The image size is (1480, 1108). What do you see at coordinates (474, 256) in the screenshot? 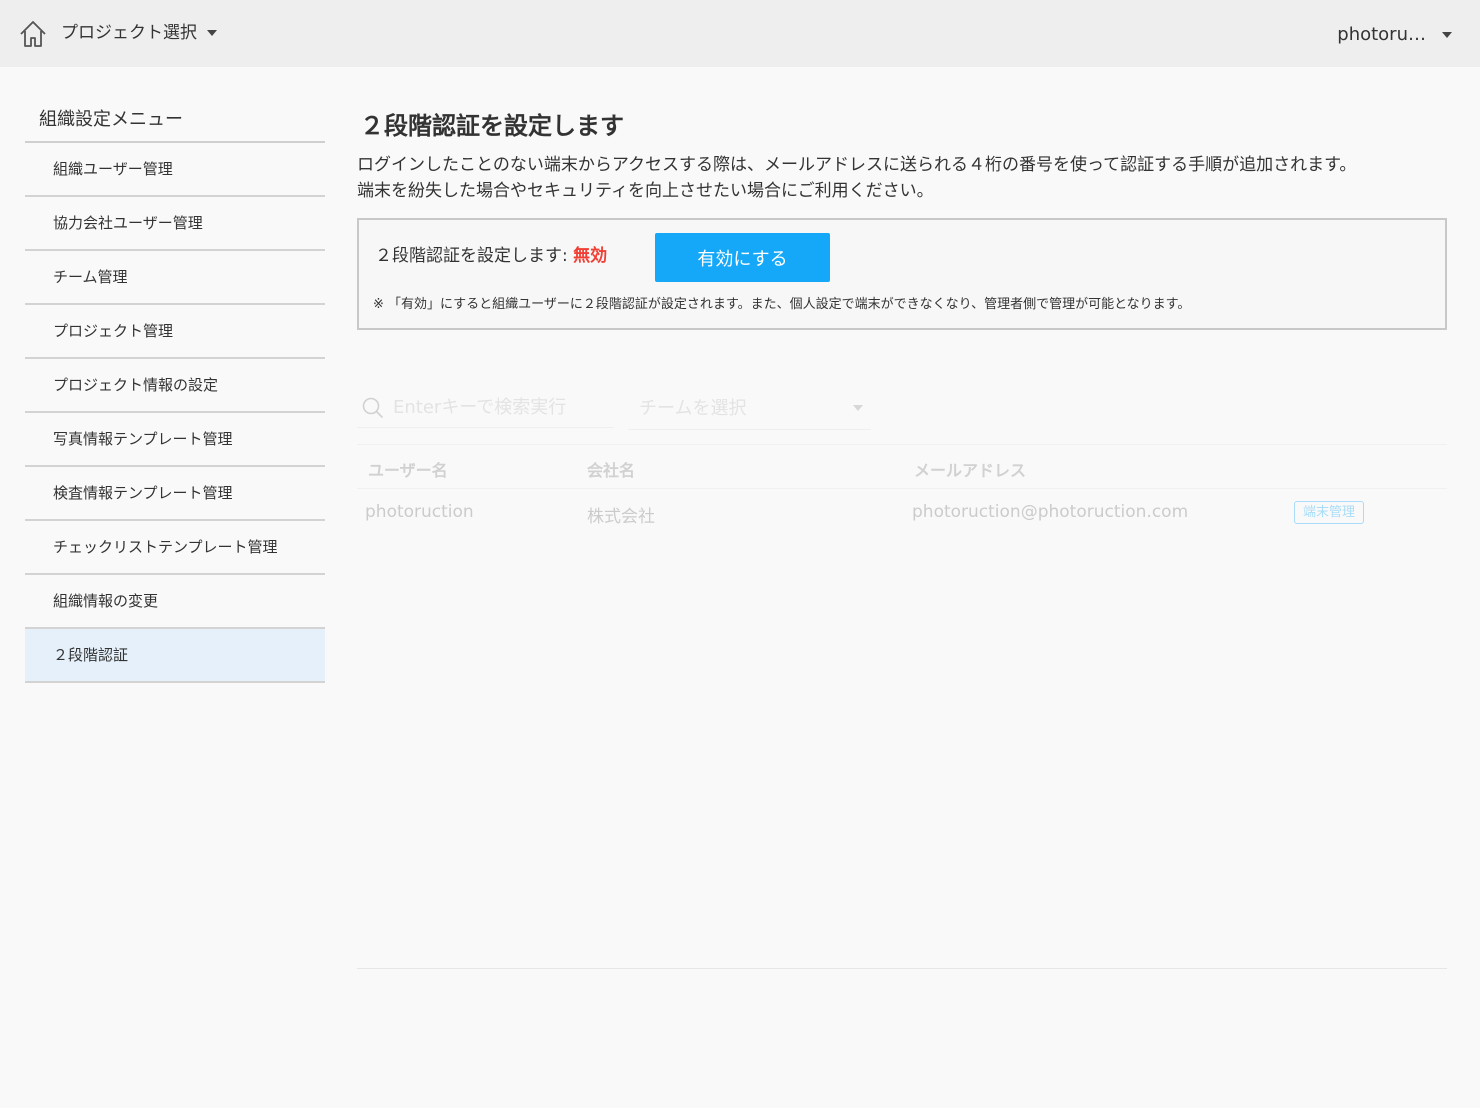
I see `setting-label-text: ２段階認証を設定します:` at bounding box center [474, 256].